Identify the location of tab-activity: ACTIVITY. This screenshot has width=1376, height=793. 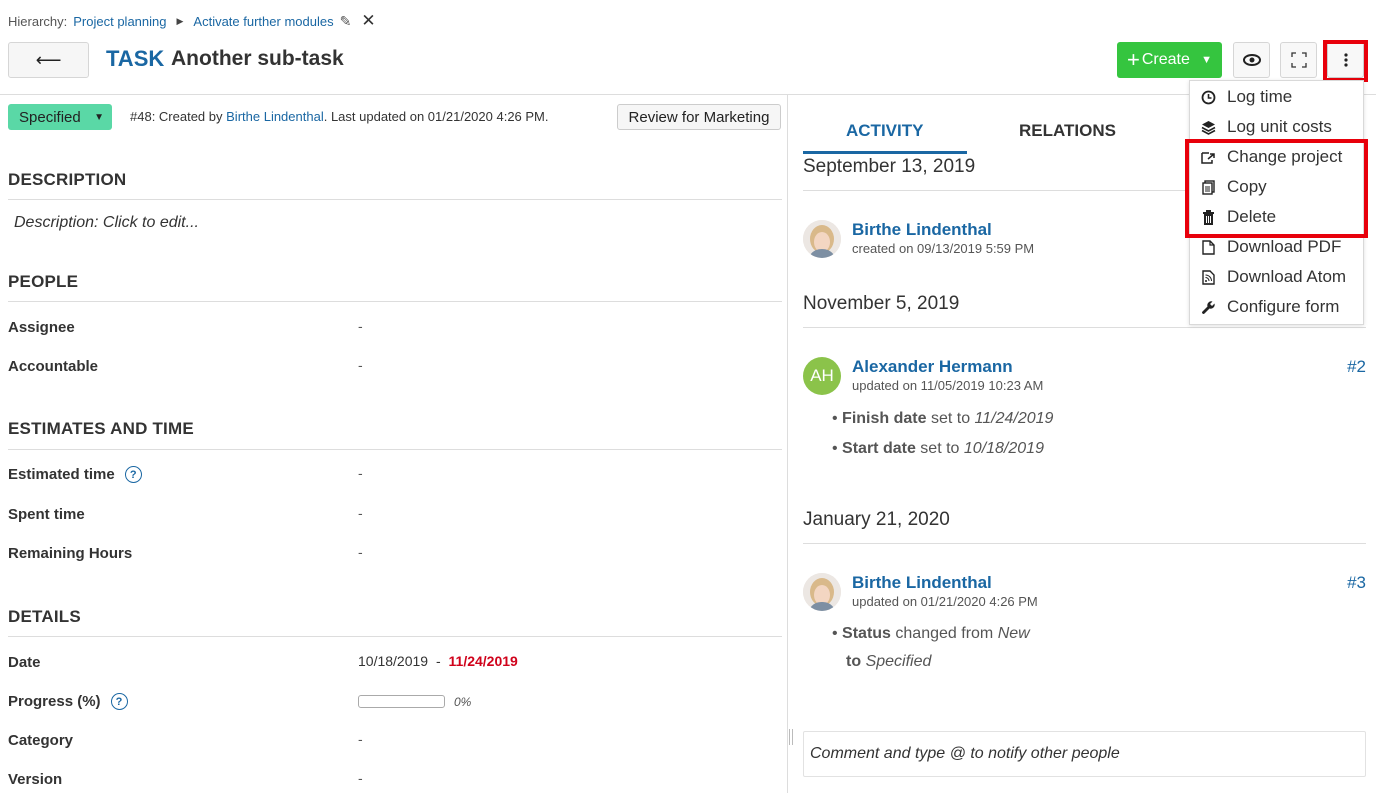
(884, 131).